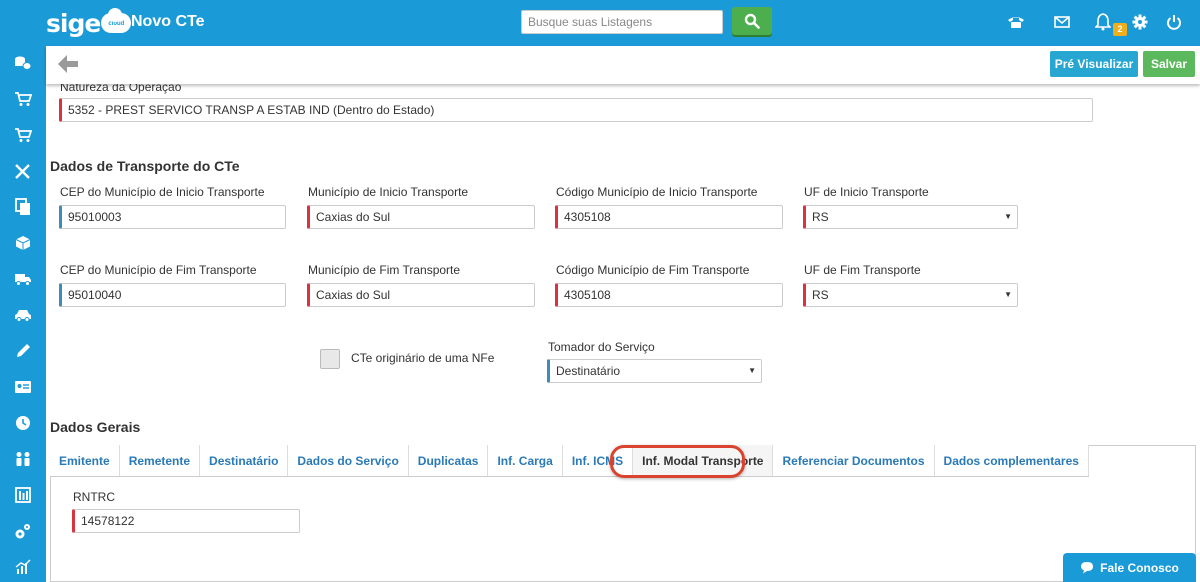 This screenshot has width=1200, height=582. Describe the element at coordinates (820, 295) in the screenshot. I see `uf-fim-value: RS` at that location.